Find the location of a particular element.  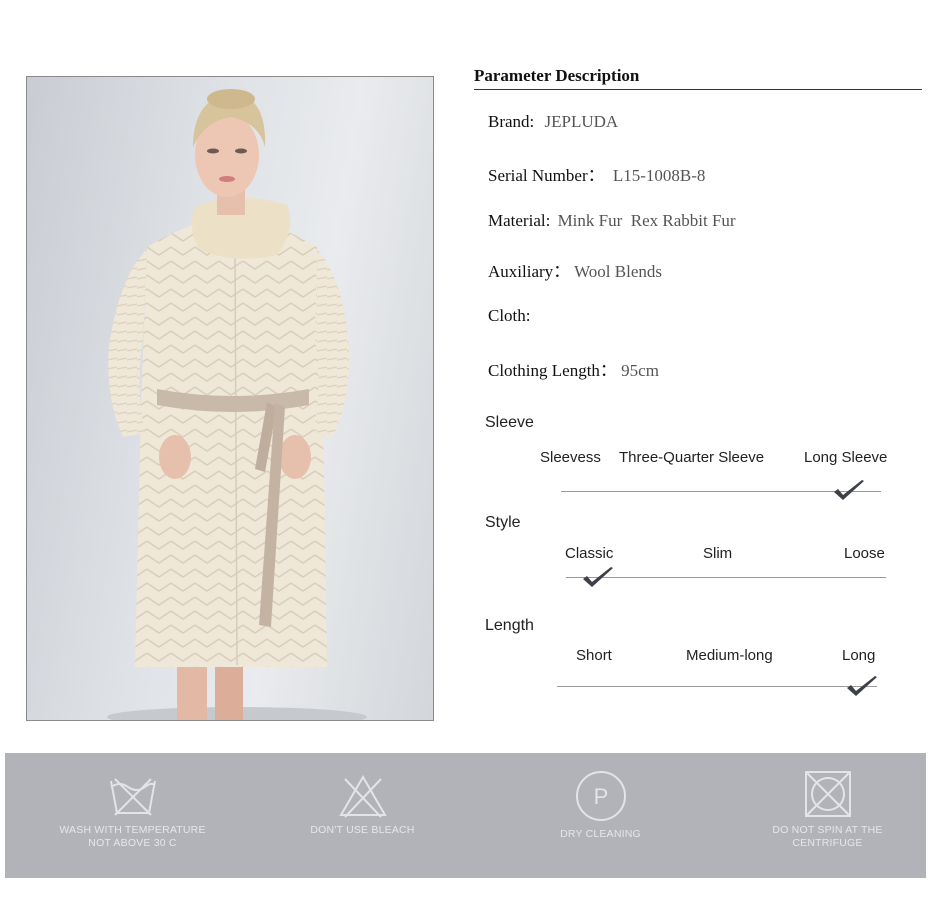

material-value: Mink Fur Rex Rabbit Fur is located at coordinates (646, 220).